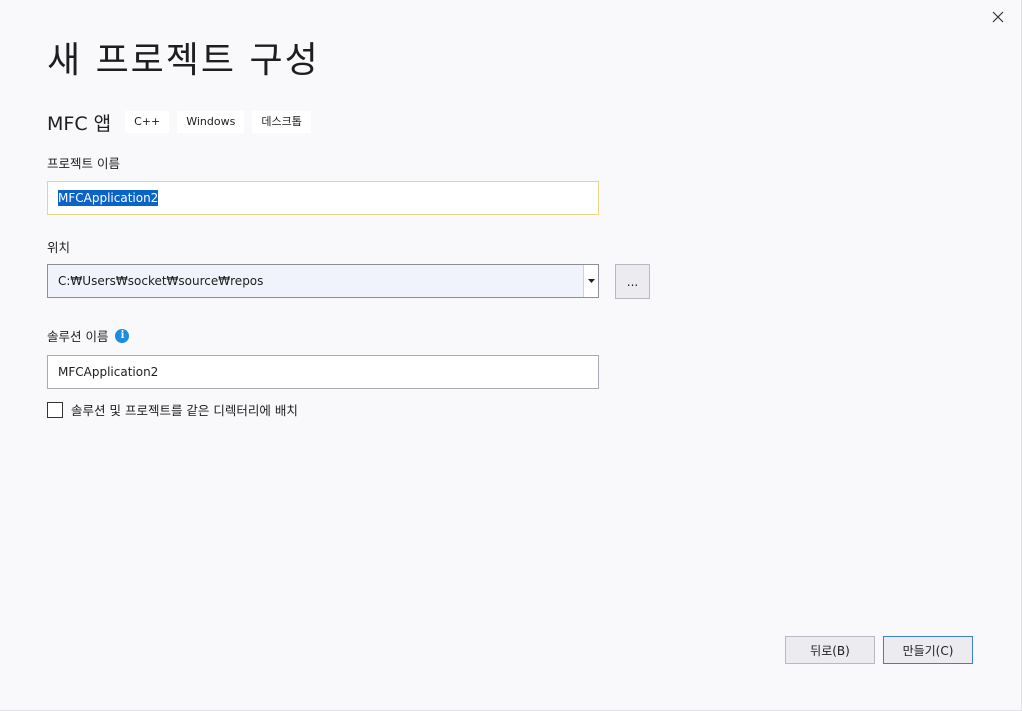  I want to click on page-title: 새 프로젝트 구성, so click(183, 60).